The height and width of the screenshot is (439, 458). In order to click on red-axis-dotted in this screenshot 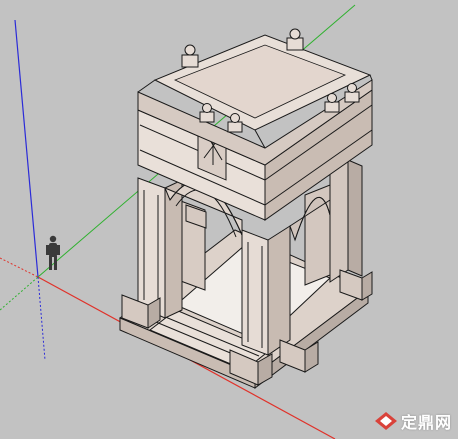, I will do `click(19, 267)`.